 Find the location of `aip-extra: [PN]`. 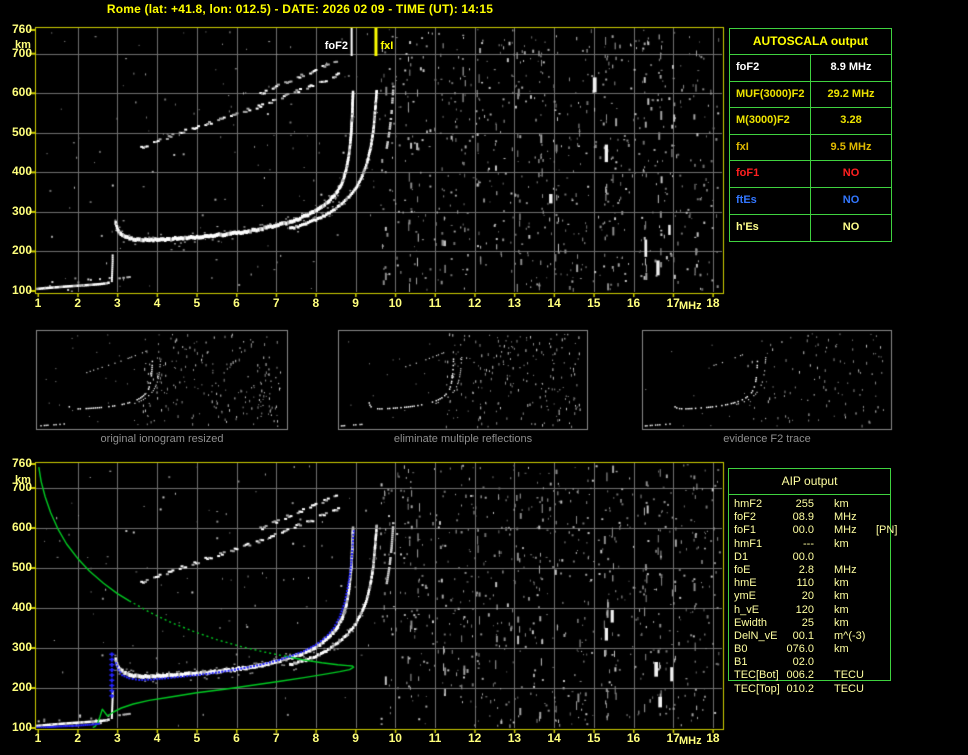

aip-extra: [PN] is located at coordinates (887, 530).